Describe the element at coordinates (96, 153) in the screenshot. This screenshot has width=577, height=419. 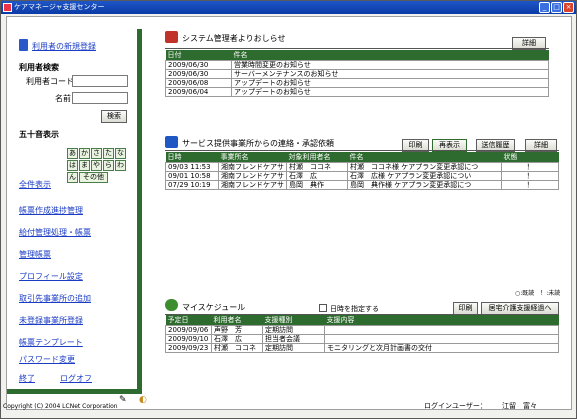
I see `kana-sa: さ` at that location.